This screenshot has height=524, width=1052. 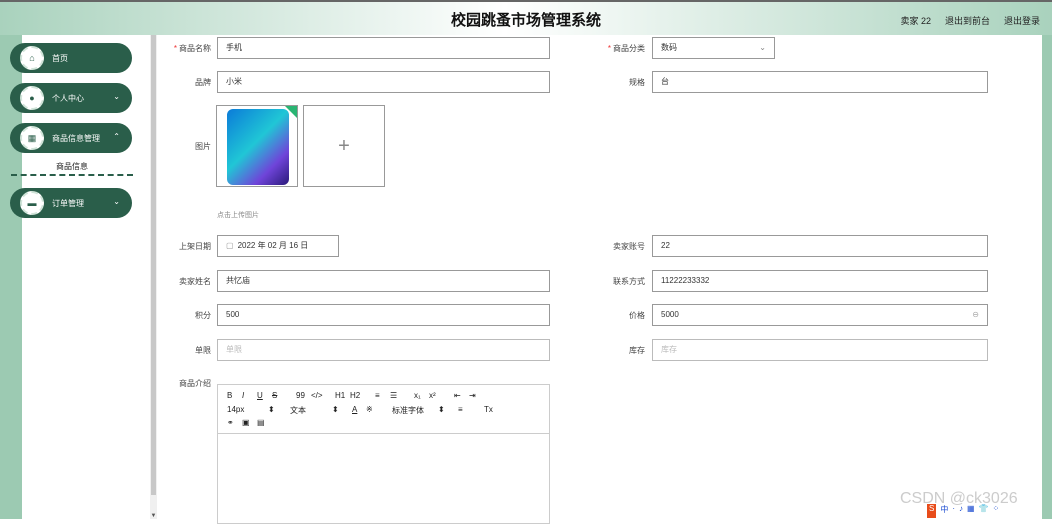 What do you see at coordinates (383, 48) in the screenshot?
I see `name-input: 手机` at bounding box center [383, 48].